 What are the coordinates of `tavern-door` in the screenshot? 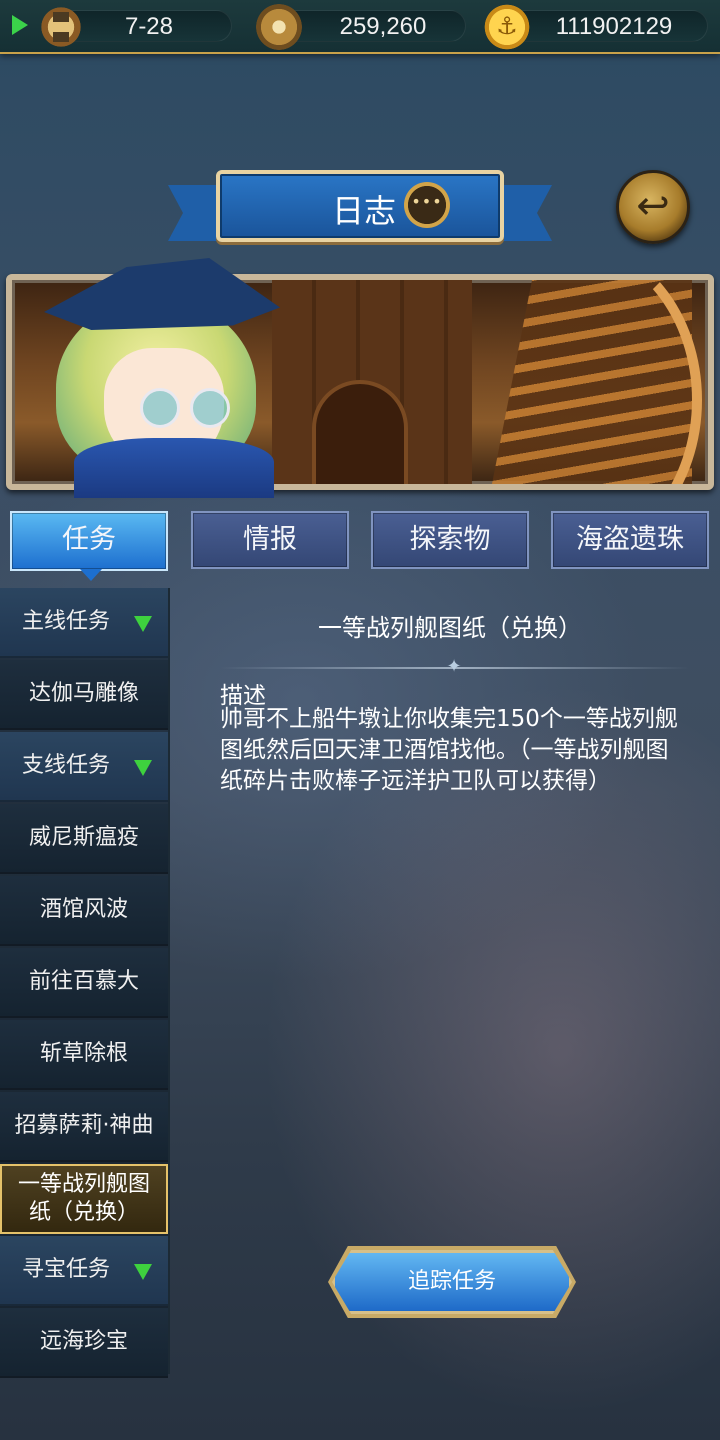 It's located at (360, 432).